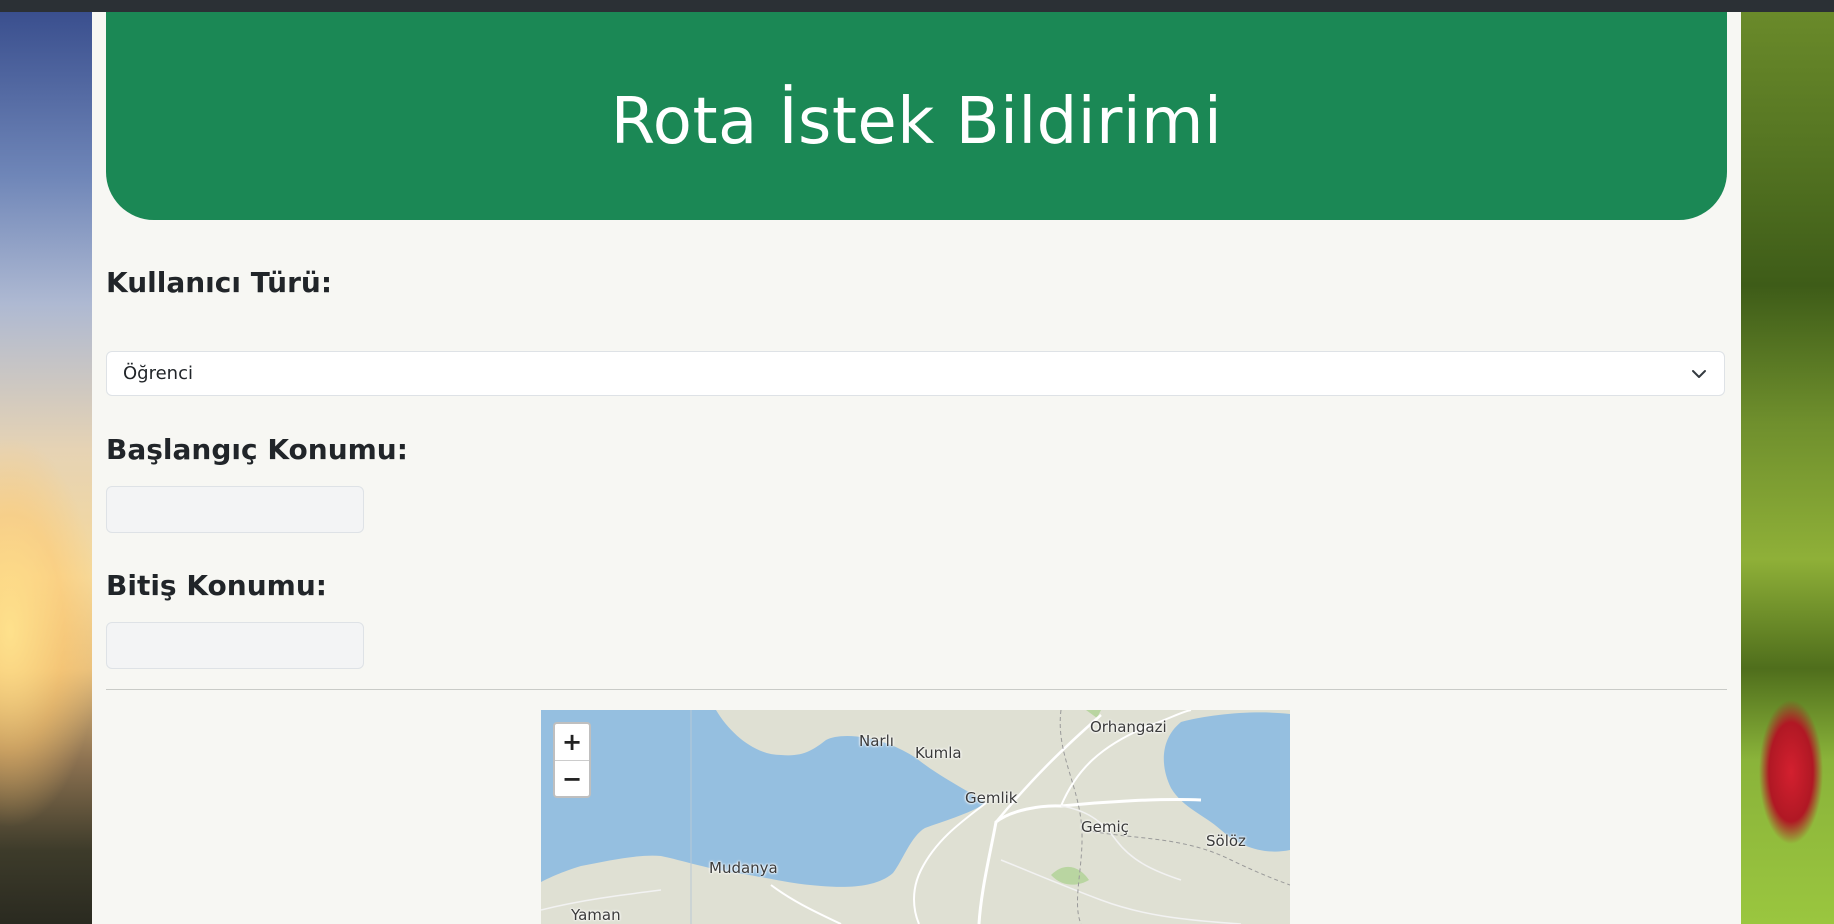 The height and width of the screenshot is (924, 1834). Describe the element at coordinates (916, 122) in the screenshot. I see `page-title: Rota İstek Bildirimi` at that location.